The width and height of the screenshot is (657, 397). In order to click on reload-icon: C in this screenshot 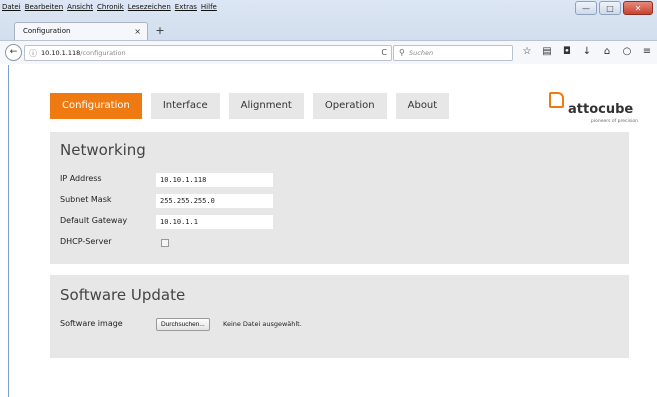, I will do `click(384, 52)`.